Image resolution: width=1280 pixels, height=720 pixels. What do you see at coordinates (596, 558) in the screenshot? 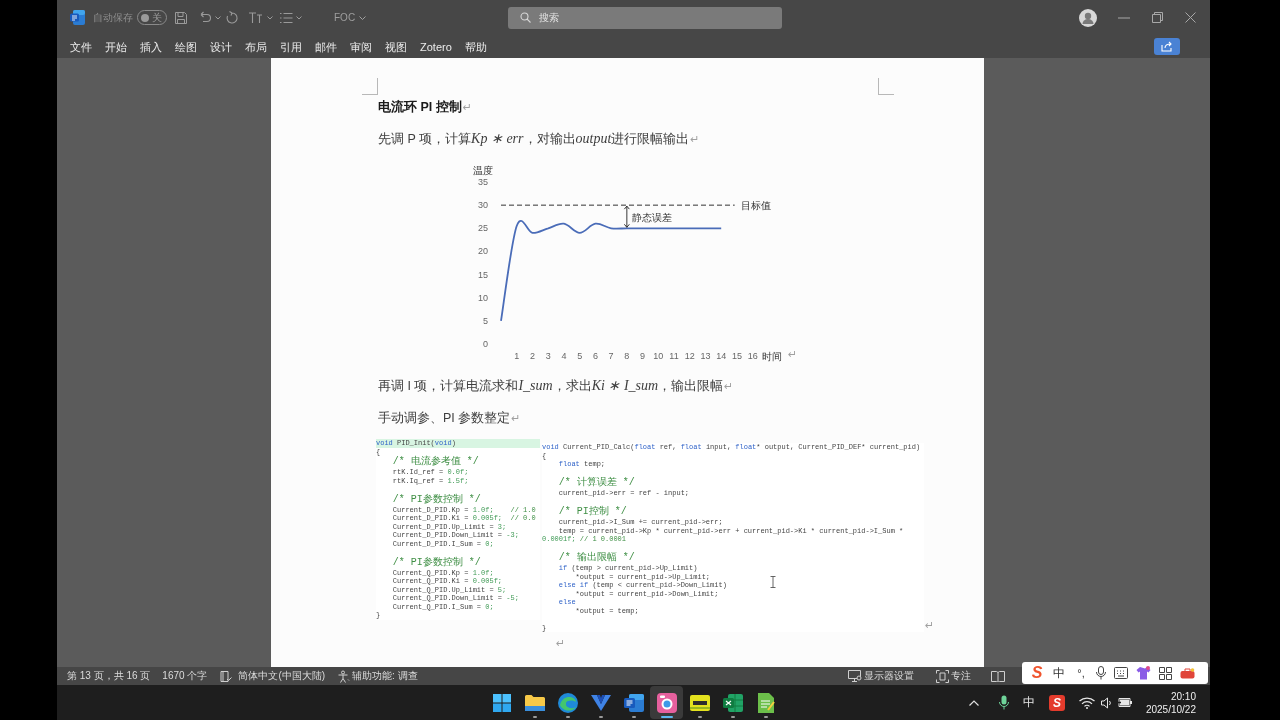
I see `code-line: /* 输出限幅 */` at bounding box center [596, 558].